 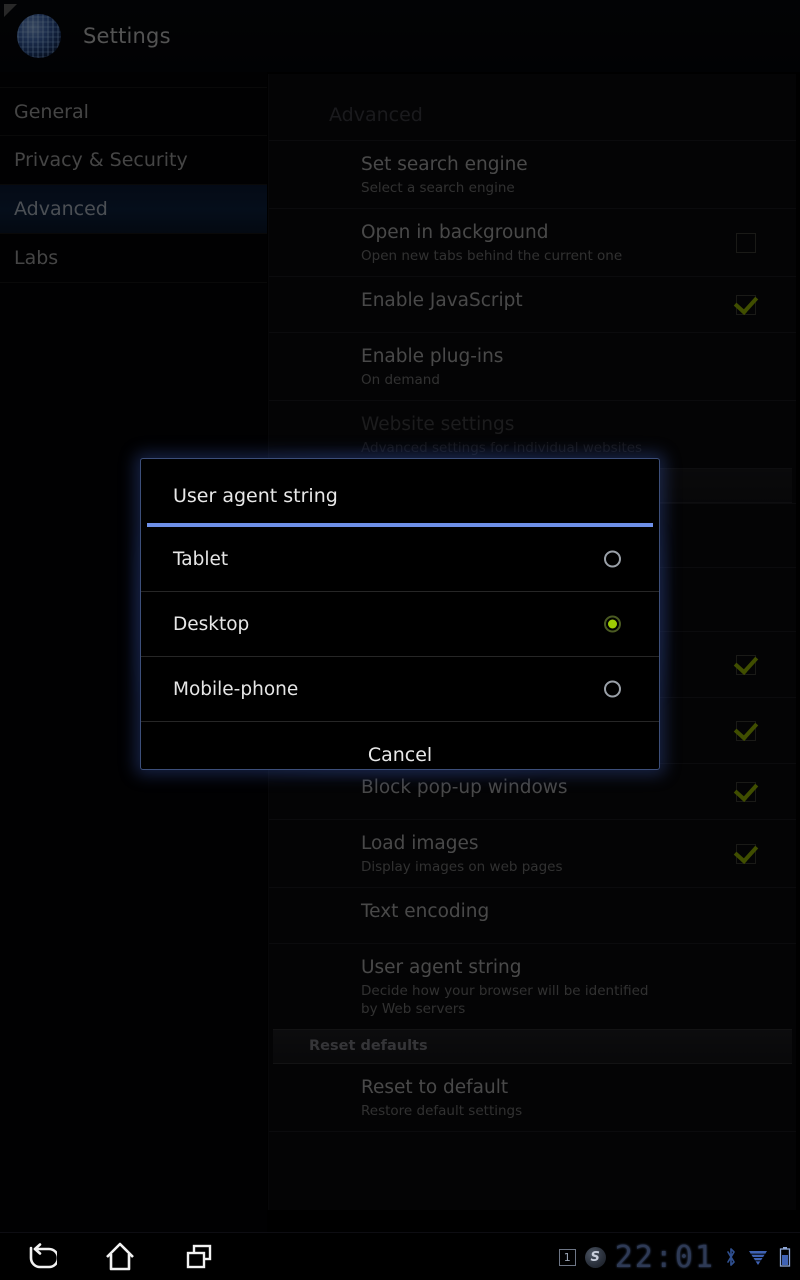 I want to click on row-title: Text encoding, so click(x=425, y=911).